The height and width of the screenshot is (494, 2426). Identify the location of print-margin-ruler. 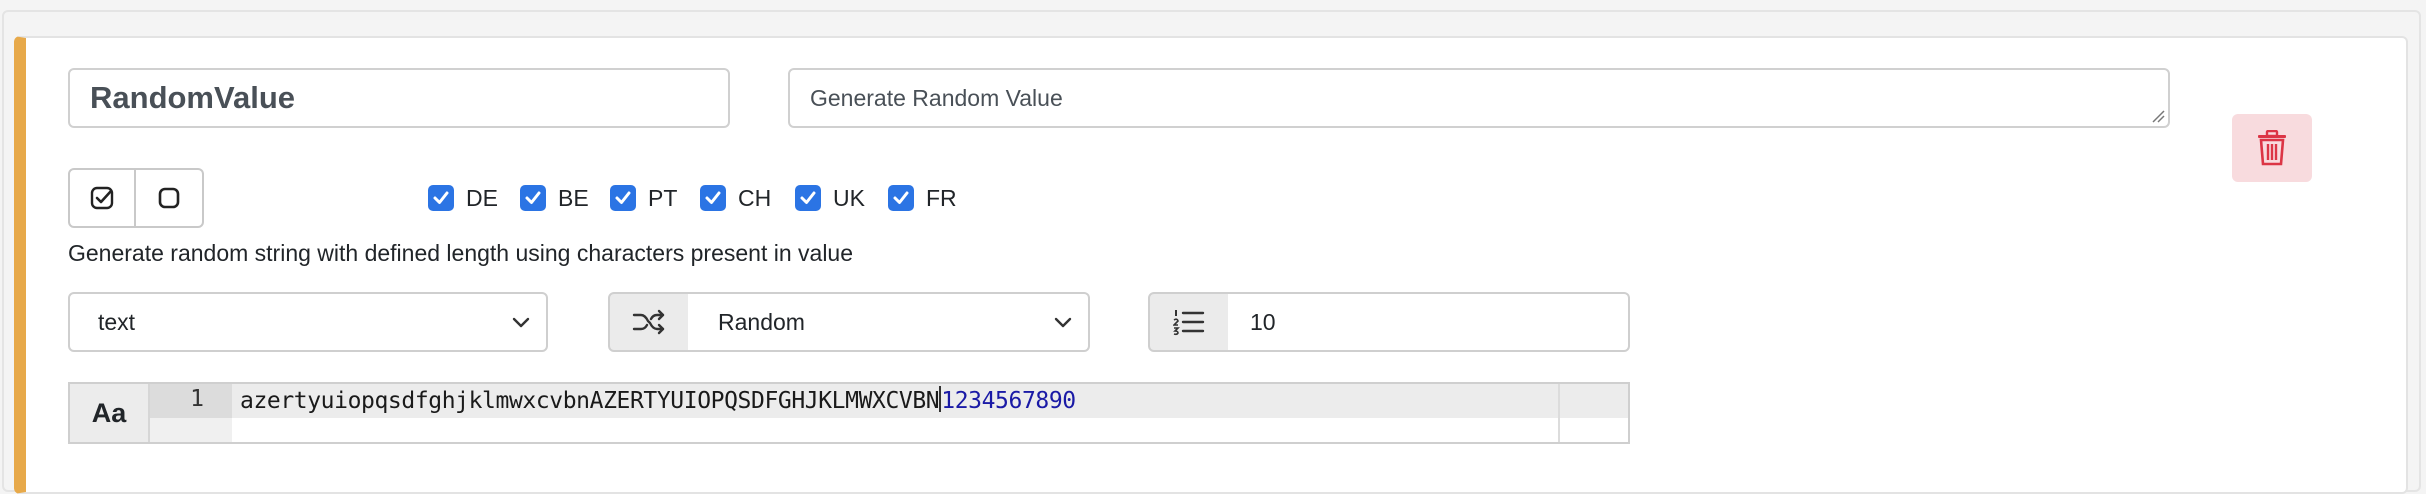
(1559, 413).